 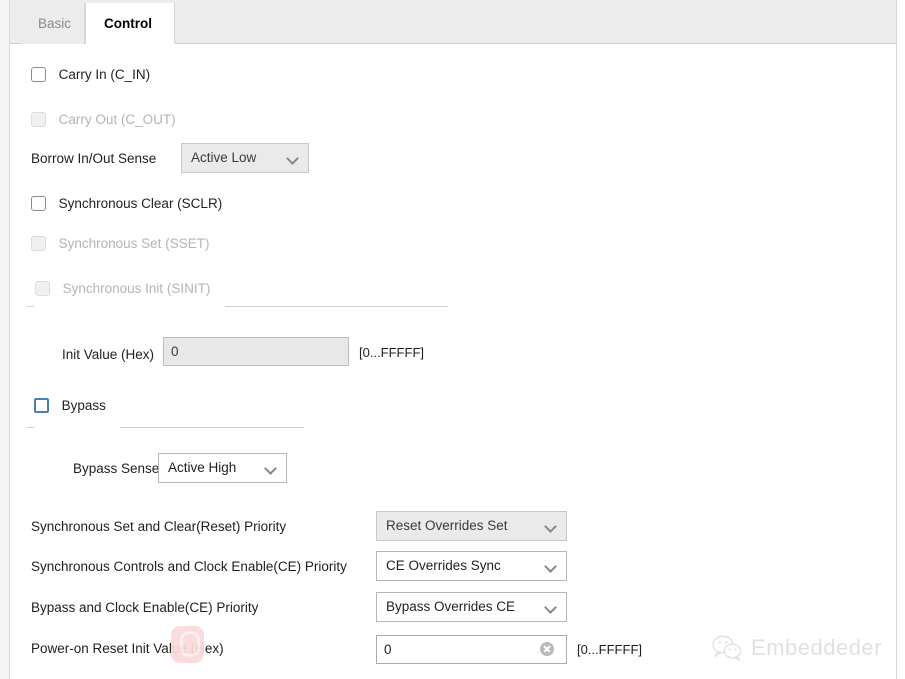 What do you see at coordinates (117, 119) in the screenshot?
I see `carry-out-label: Carry Out (C_OUT)` at bounding box center [117, 119].